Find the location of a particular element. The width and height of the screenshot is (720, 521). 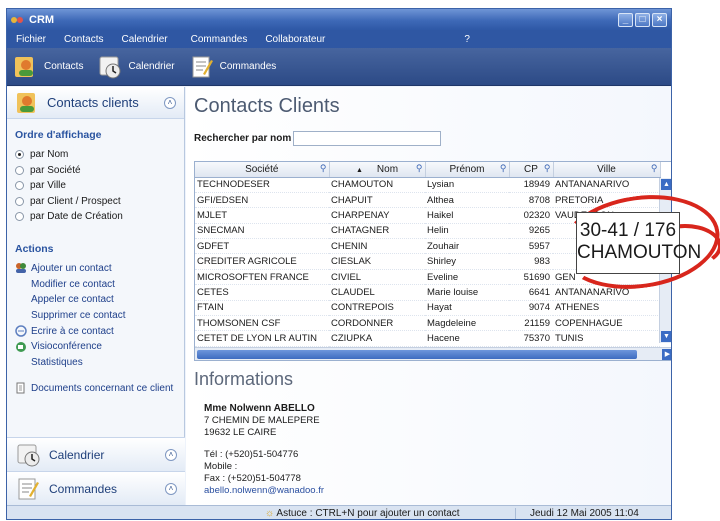

sort-option-ville: par Ville is located at coordinates (99, 186).